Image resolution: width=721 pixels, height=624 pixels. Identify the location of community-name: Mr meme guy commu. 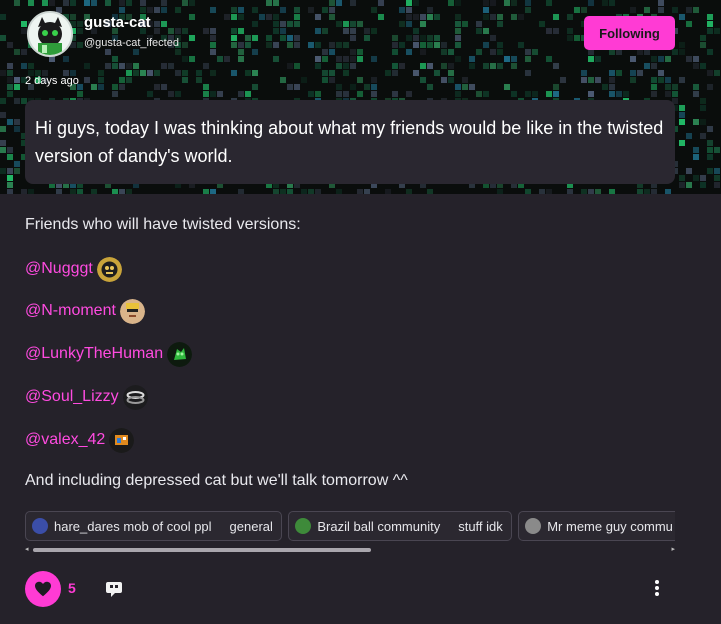
(610, 526).